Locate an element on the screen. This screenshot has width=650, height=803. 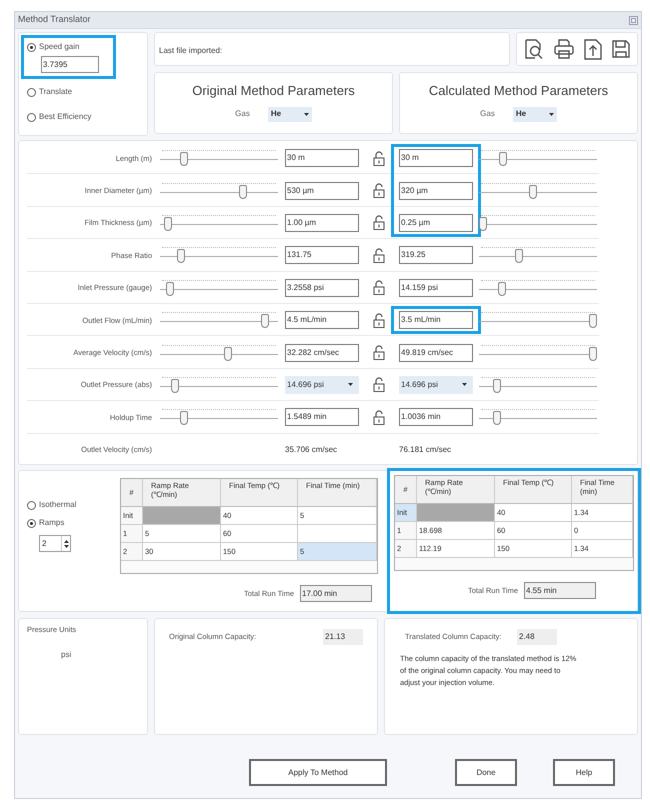
value-field: 1.0036 min is located at coordinates (436, 417).